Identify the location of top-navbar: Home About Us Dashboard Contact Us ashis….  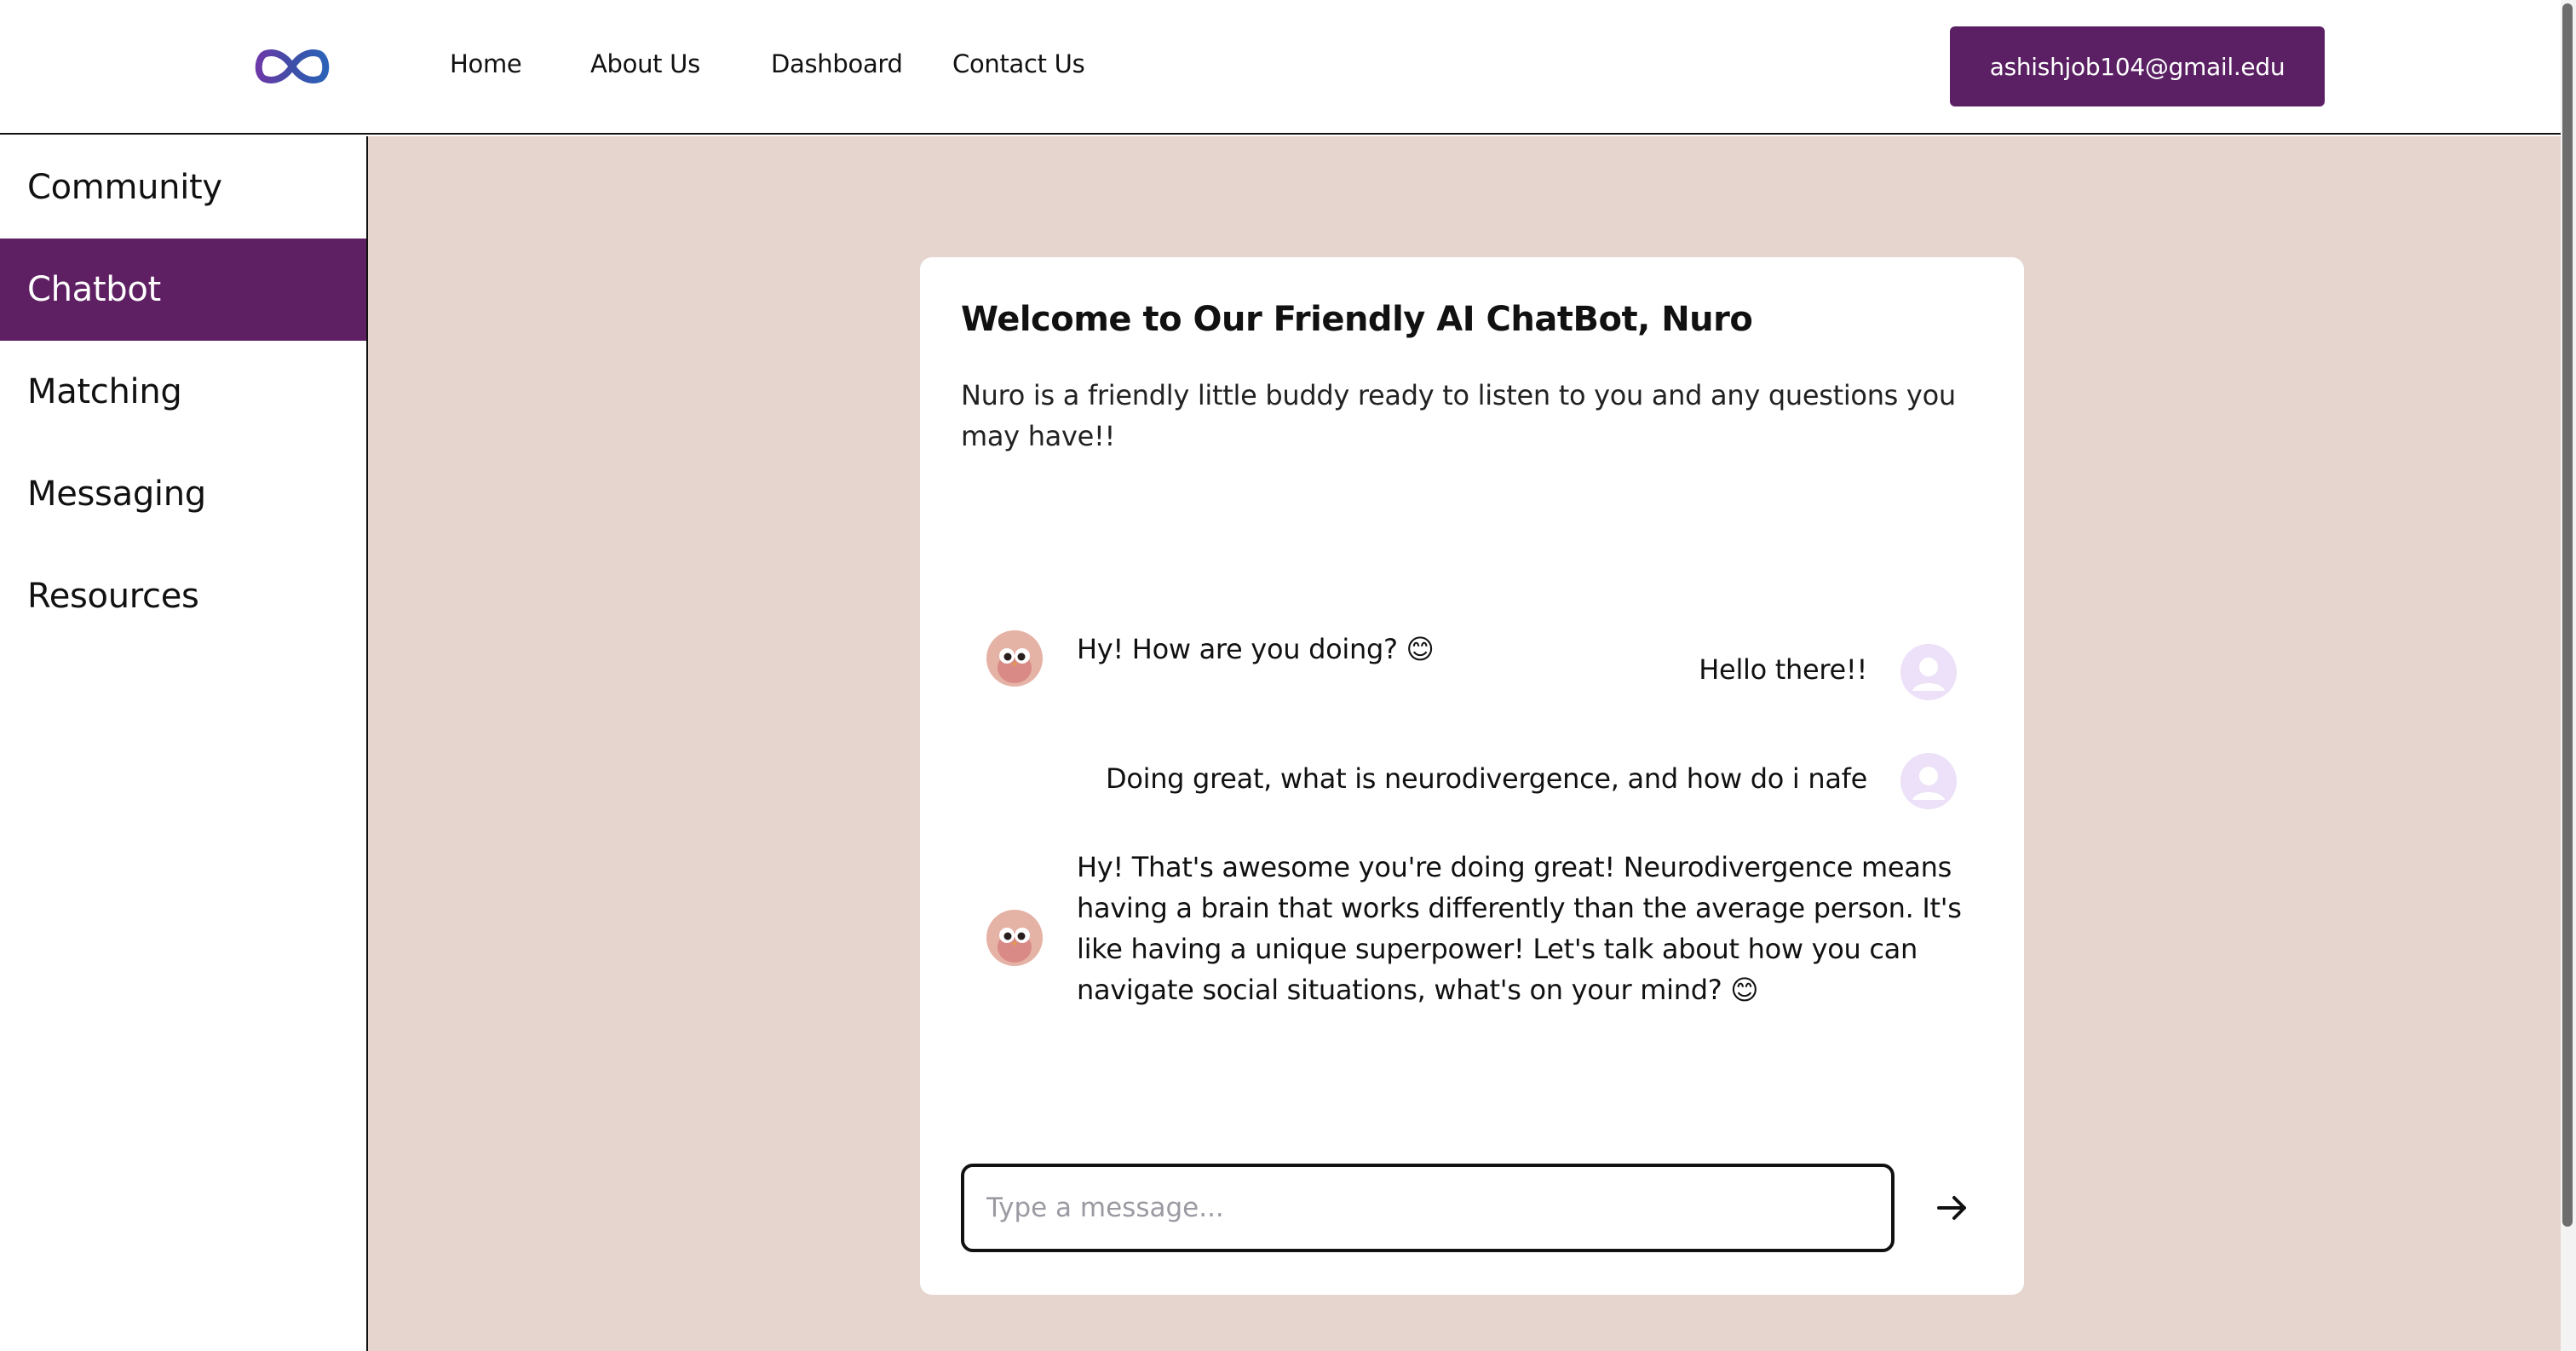
(1281, 67).